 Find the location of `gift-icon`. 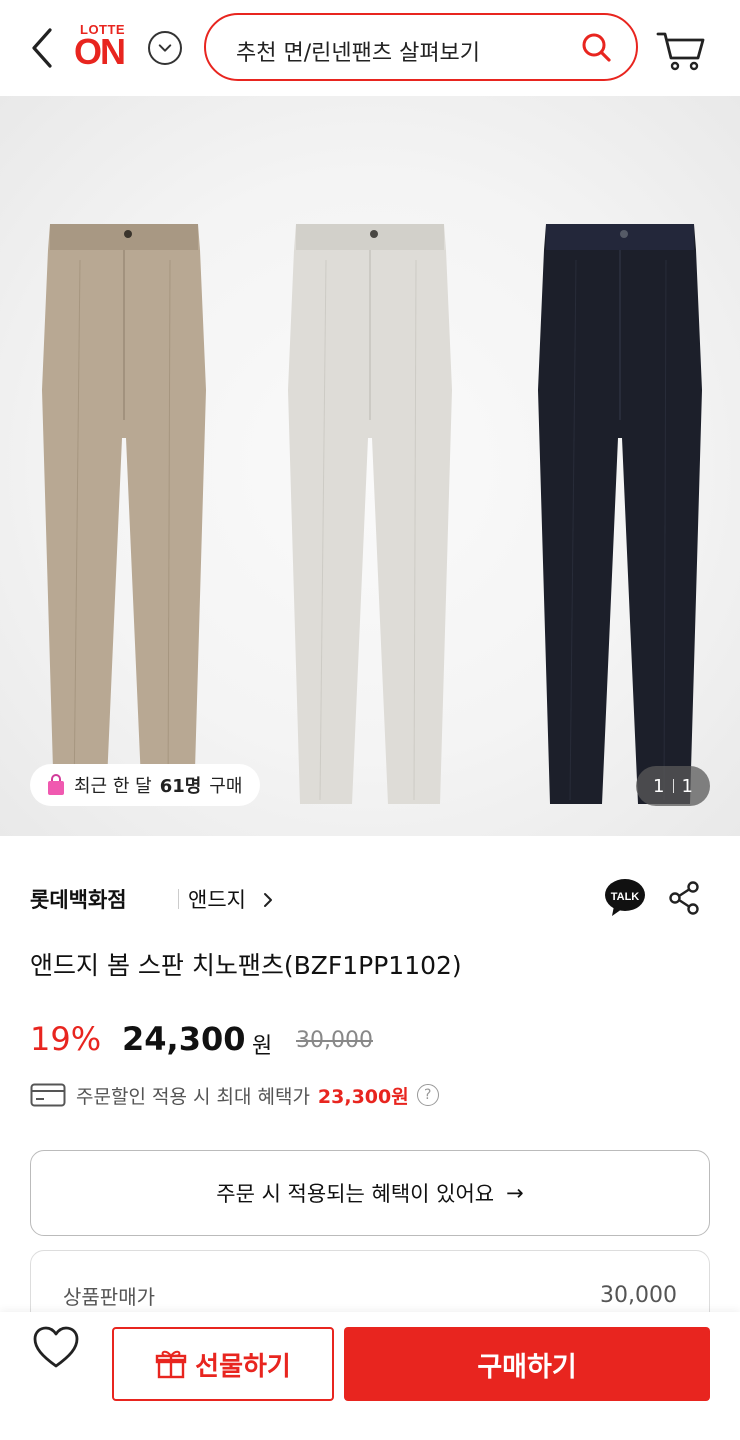

gift-icon is located at coordinates (171, 1364).